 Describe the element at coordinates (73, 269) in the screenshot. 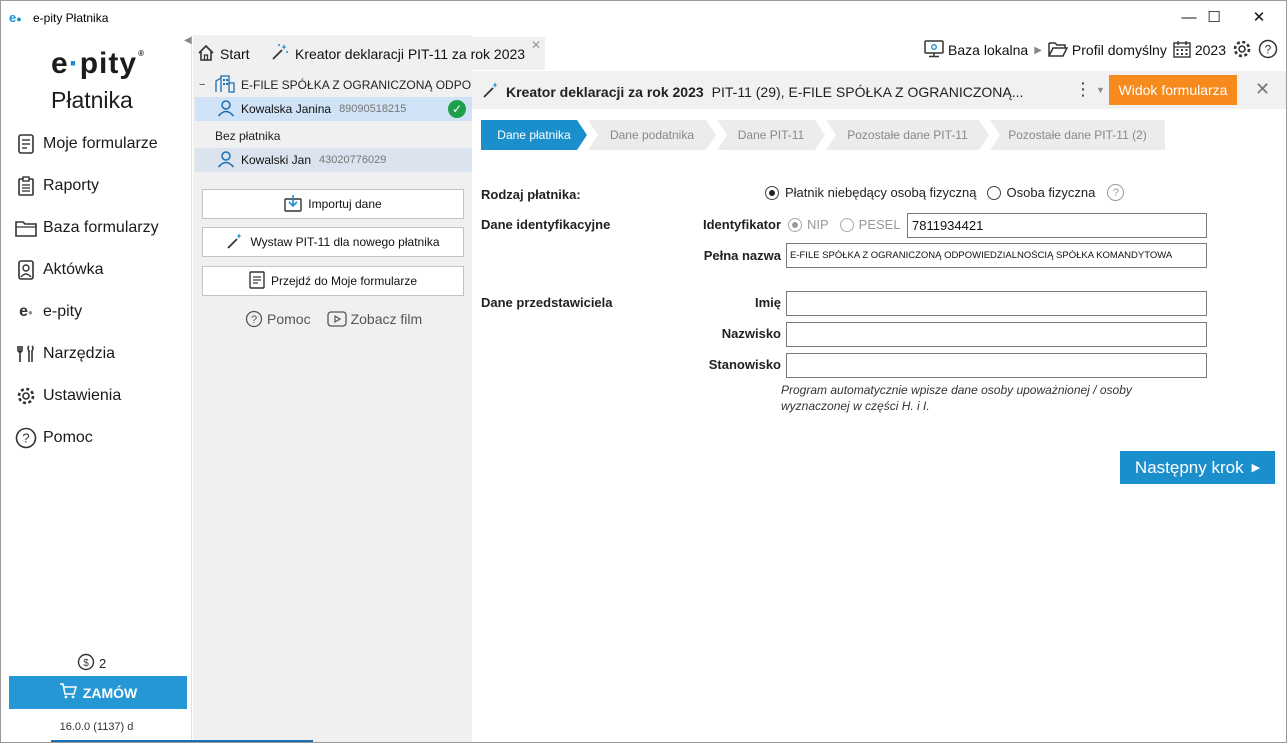

I see `sidebar-item-label: Aktówka` at that location.